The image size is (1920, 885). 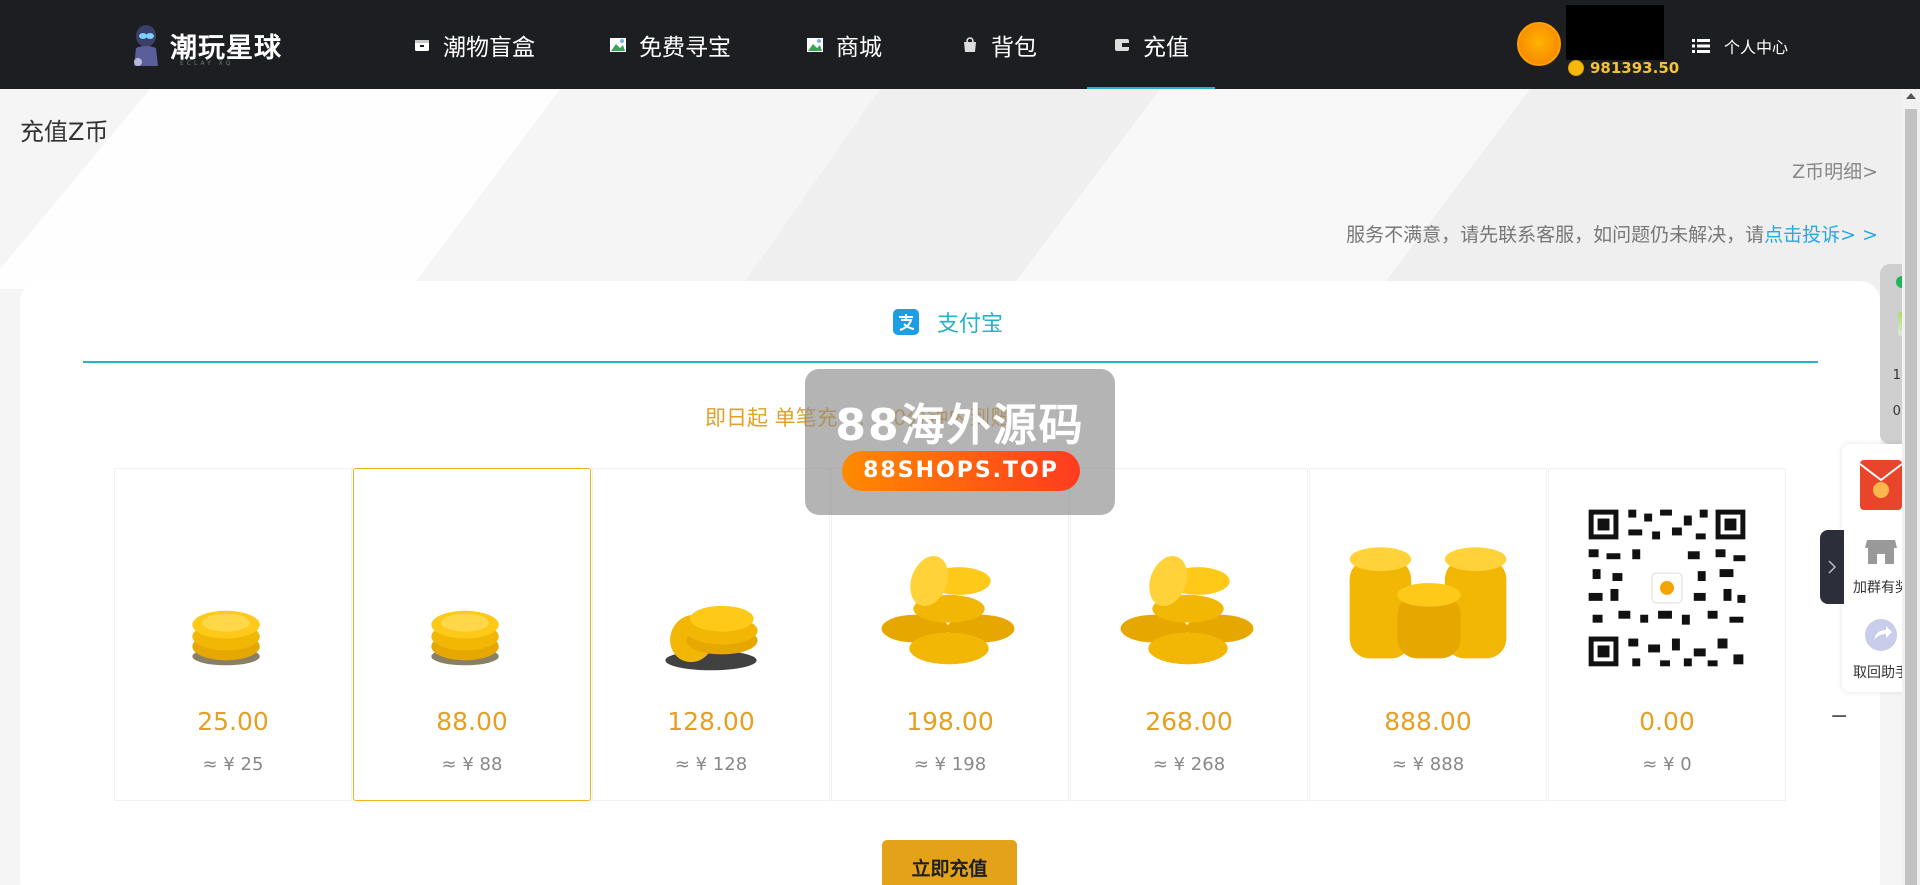 What do you see at coordinates (960, 425) in the screenshot?
I see `watermark-title: 88海外源码` at bounding box center [960, 425].